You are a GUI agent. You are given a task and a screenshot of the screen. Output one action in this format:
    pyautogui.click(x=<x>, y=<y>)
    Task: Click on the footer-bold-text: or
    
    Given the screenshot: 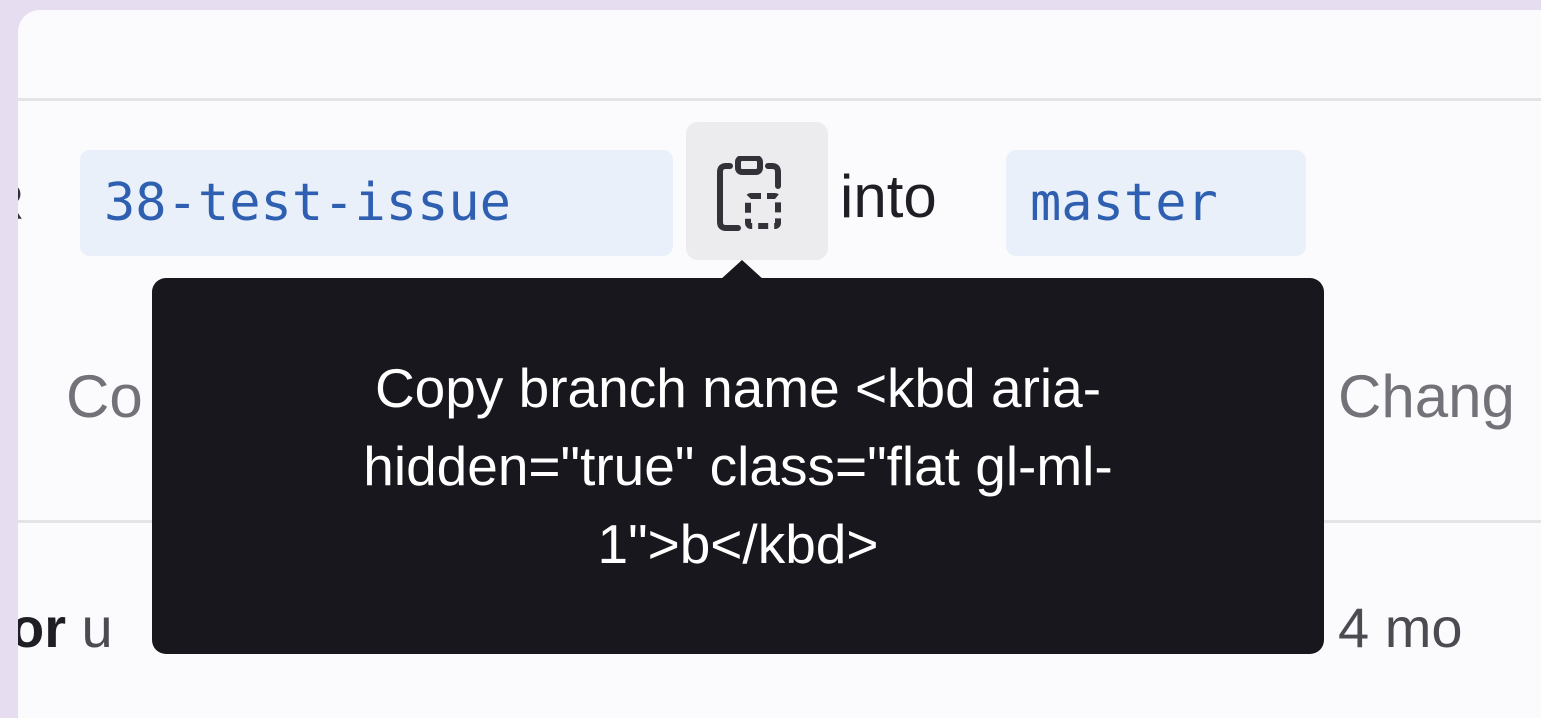 What is the action you would take?
    pyautogui.click(x=42, y=627)
    